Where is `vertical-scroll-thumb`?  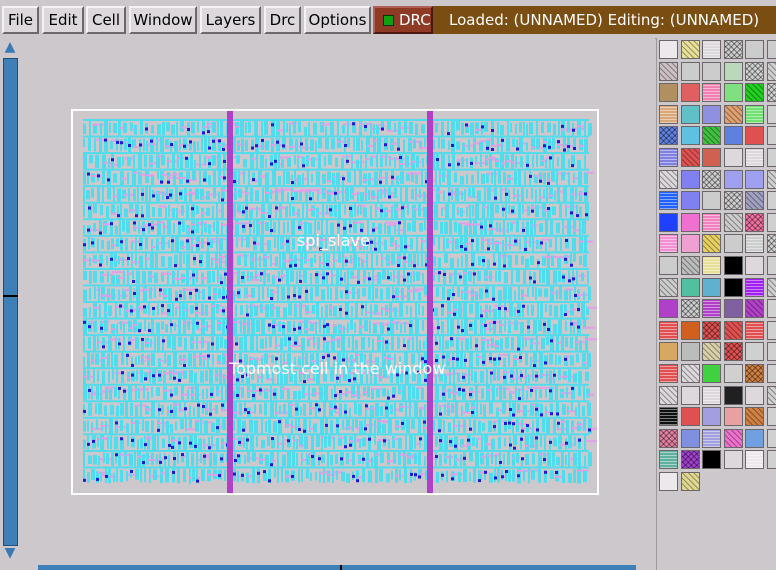
vertical-scroll-thumb is located at coordinates (10, 296).